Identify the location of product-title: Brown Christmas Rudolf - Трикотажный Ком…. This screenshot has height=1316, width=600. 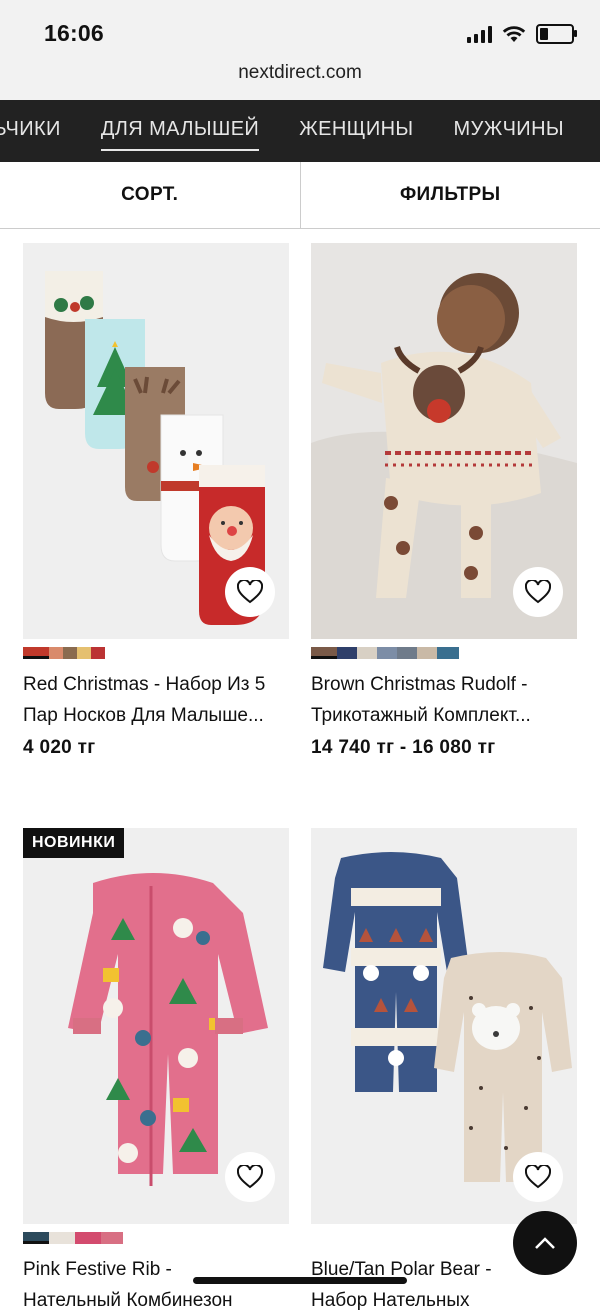
(446, 700).